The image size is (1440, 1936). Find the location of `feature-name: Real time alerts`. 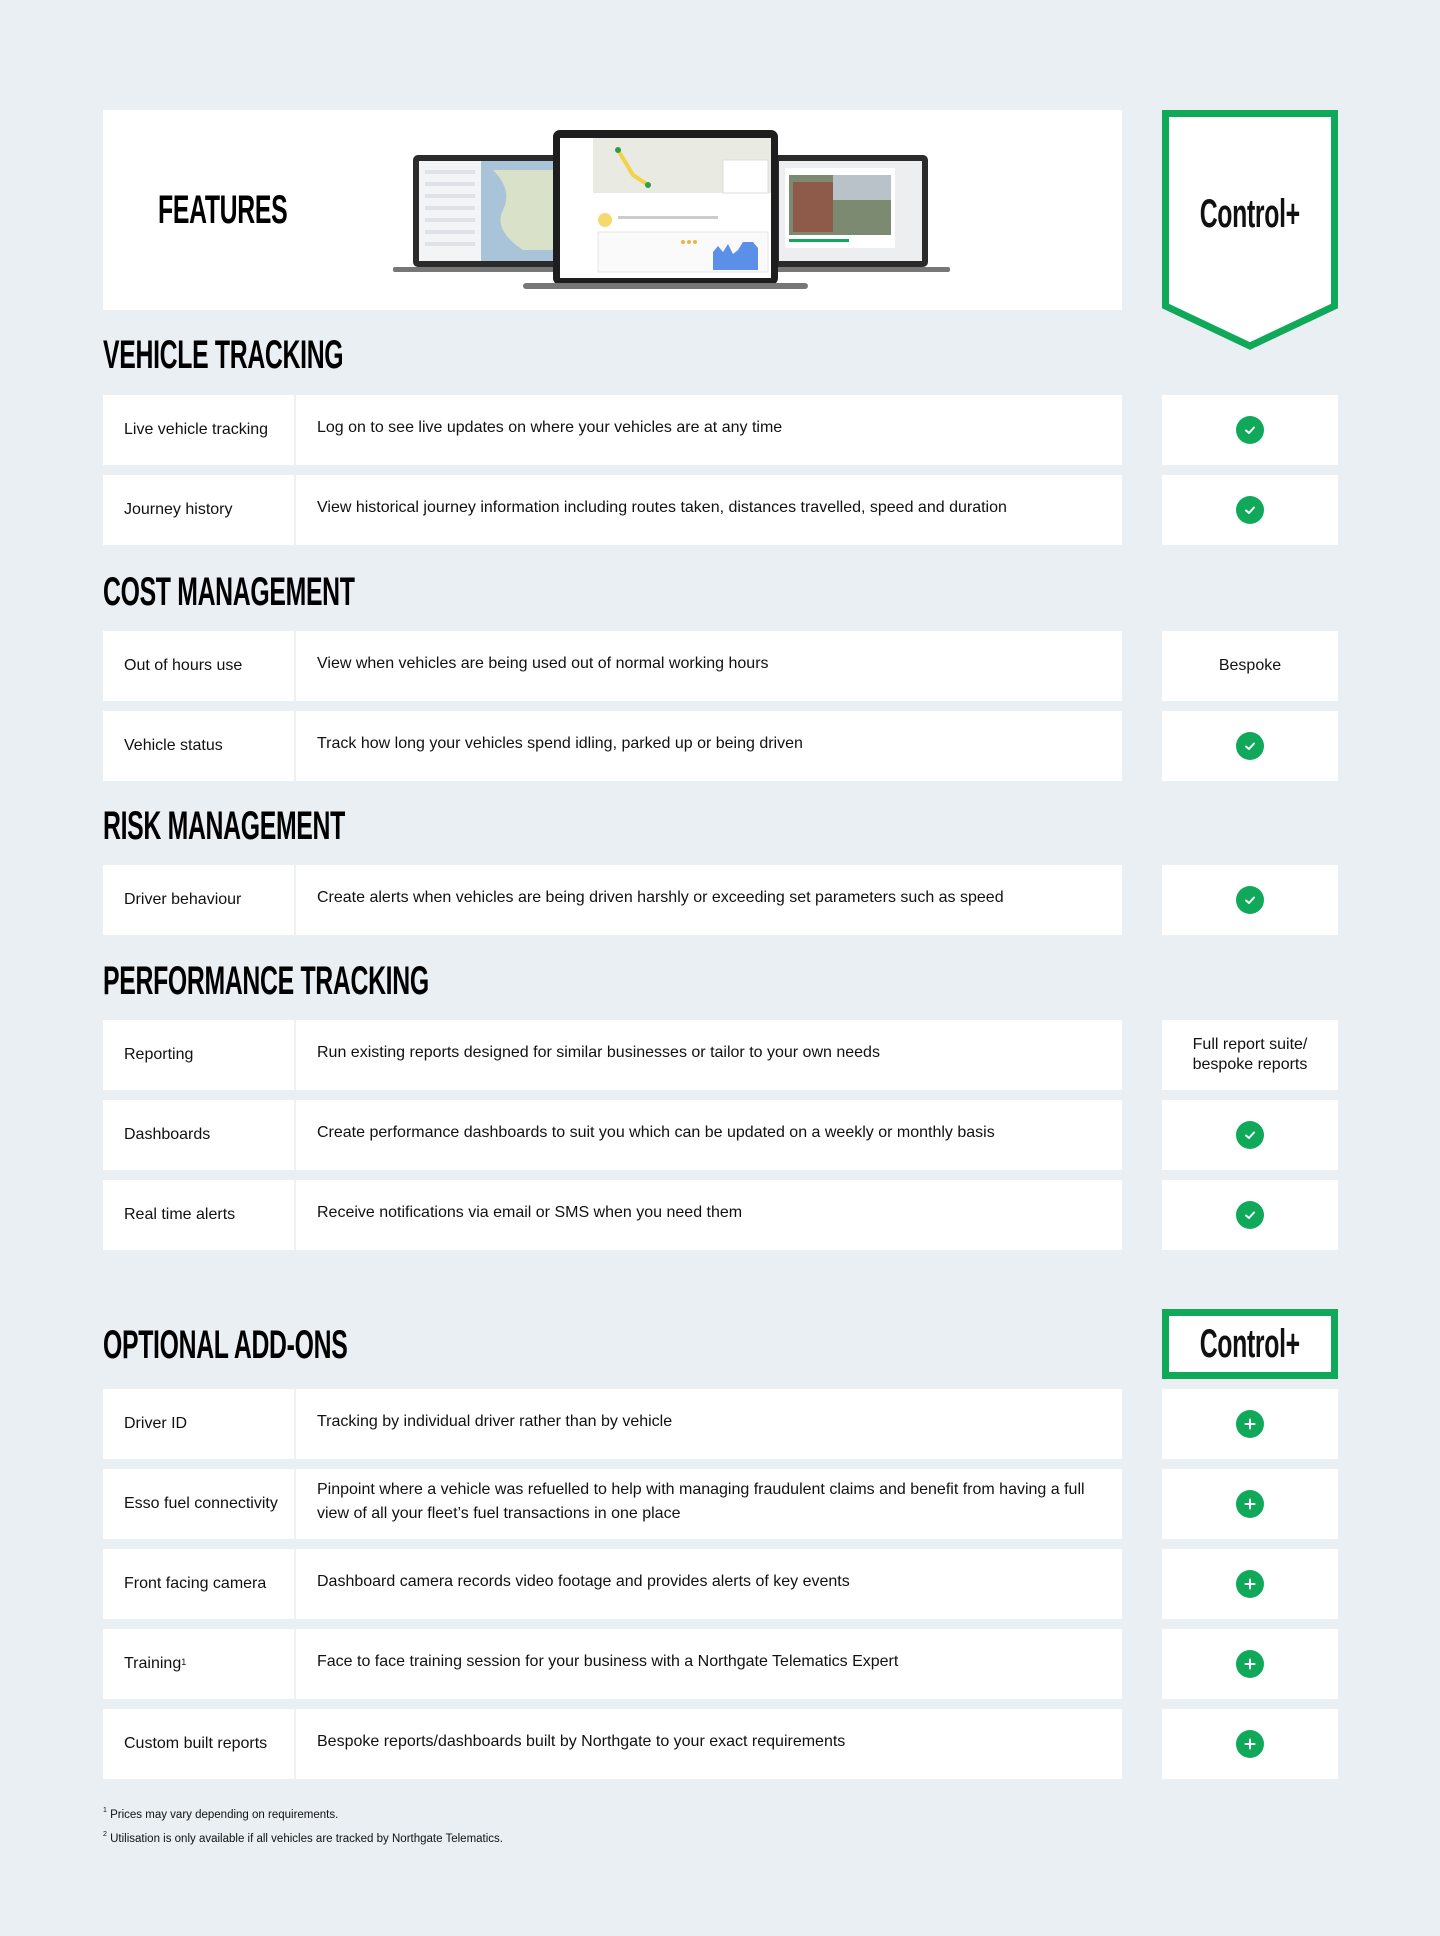

feature-name: Real time alerts is located at coordinates (180, 1214).